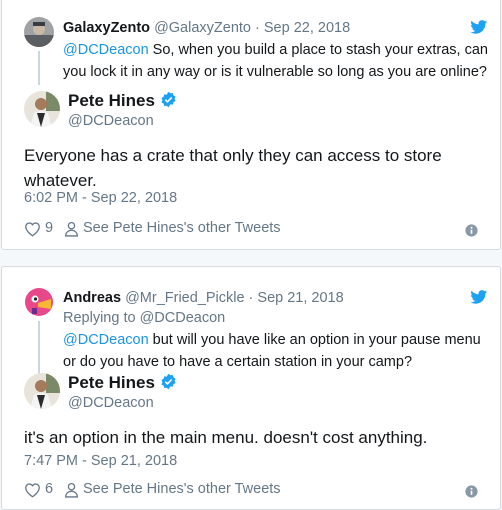 The height and width of the screenshot is (510, 502). I want to click on tweet-timestamp: 6:02 PM - Sep 22, 2018, so click(100, 198).